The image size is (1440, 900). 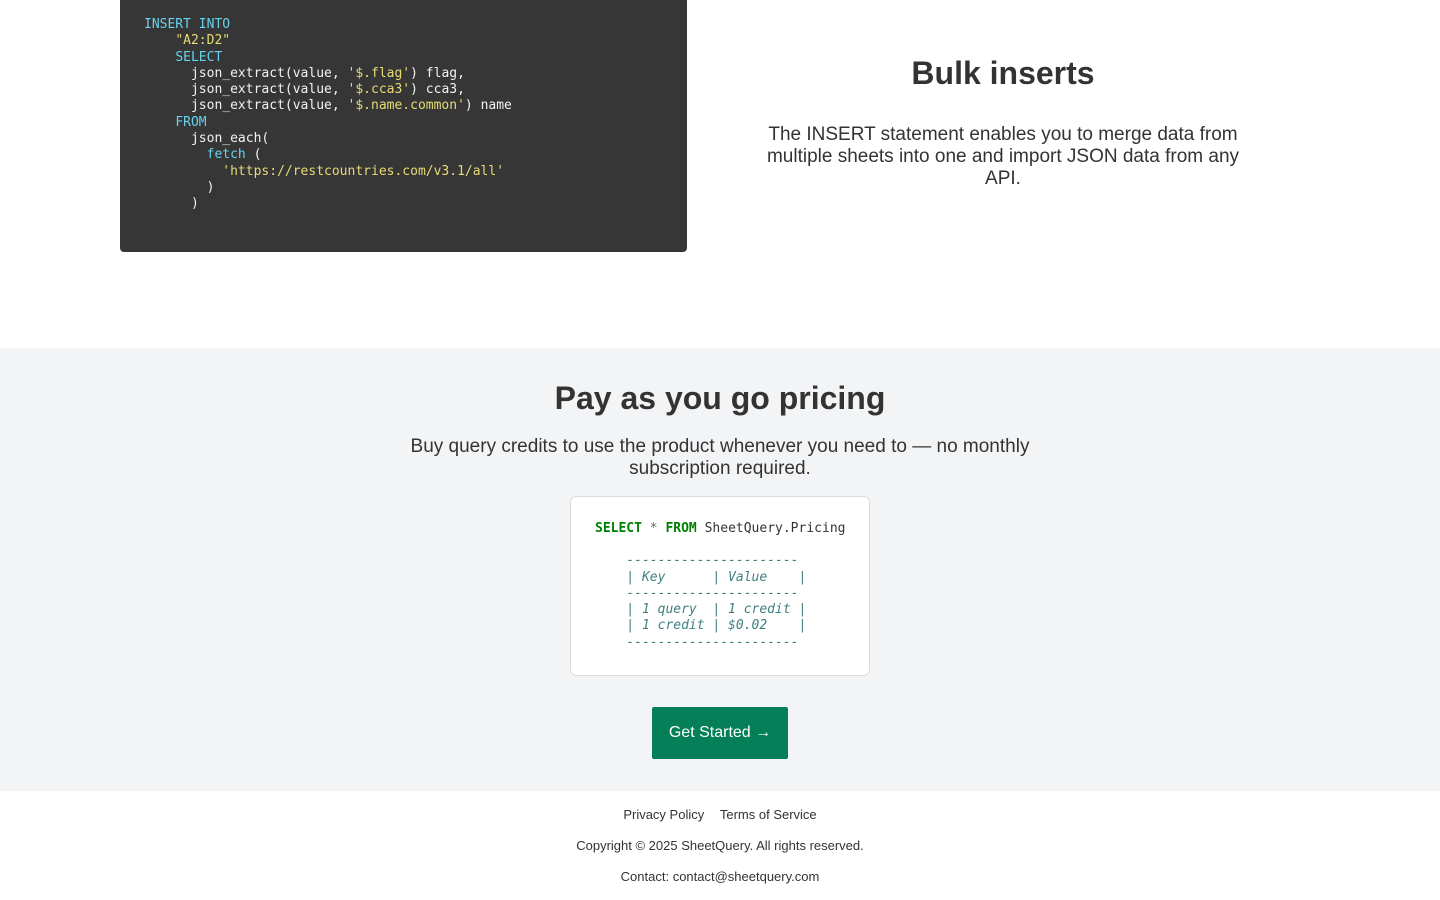 What do you see at coordinates (187, 24) in the screenshot?
I see `keyword-insert-into: INSERT INTO` at bounding box center [187, 24].